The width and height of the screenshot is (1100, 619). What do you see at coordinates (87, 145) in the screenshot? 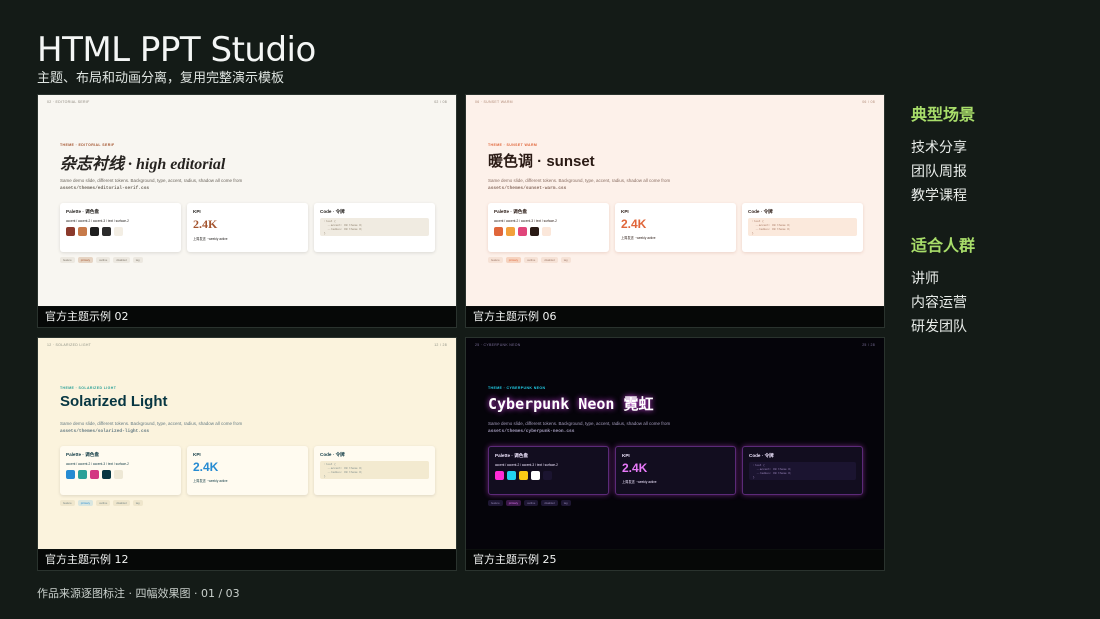
I see `slide-tag: THEME · EDITORIAL SERIF` at bounding box center [87, 145].